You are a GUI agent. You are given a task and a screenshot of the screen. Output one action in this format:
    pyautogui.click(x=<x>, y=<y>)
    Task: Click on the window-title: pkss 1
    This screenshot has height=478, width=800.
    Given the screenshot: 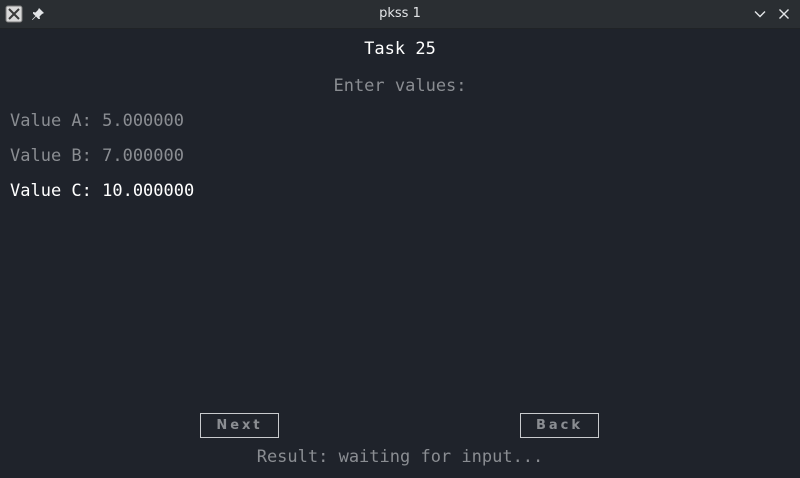 What is the action you would take?
    pyautogui.click(x=400, y=13)
    